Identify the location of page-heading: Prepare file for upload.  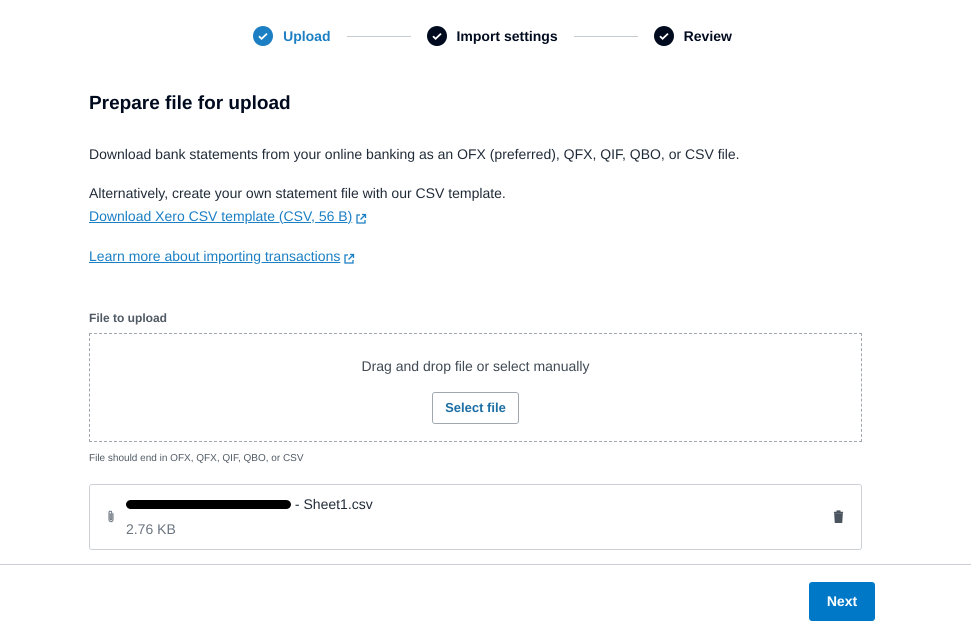
(190, 104).